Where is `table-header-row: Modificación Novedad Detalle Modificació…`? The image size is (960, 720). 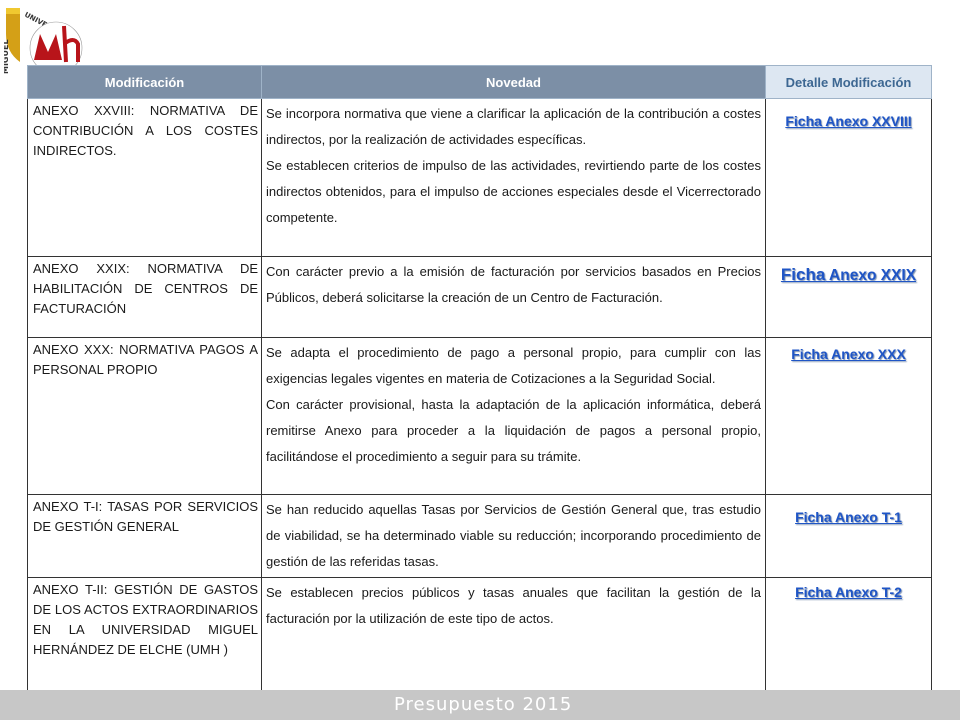
table-header-row: Modificación Novedad Detalle Modificació… is located at coordinates (479, 82).